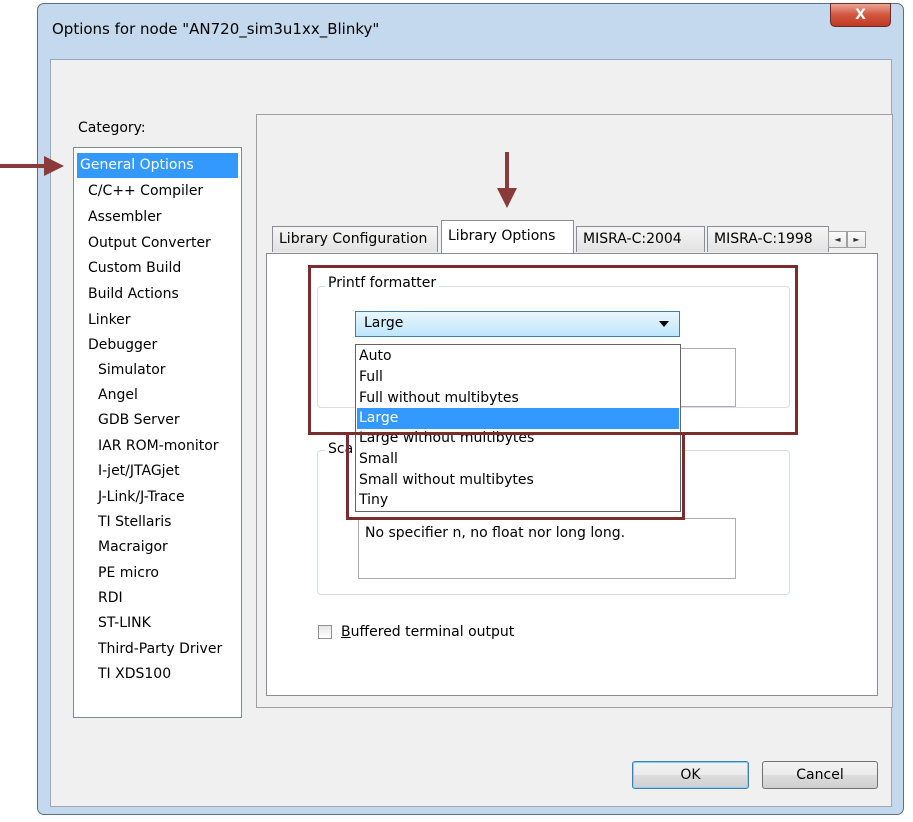  What do you see at coordinates (216, 29) in the screenshot?
I see `window-title: Options for node "AN720_sim3u1xx_Blinky"` at bounding box center [216, 29].